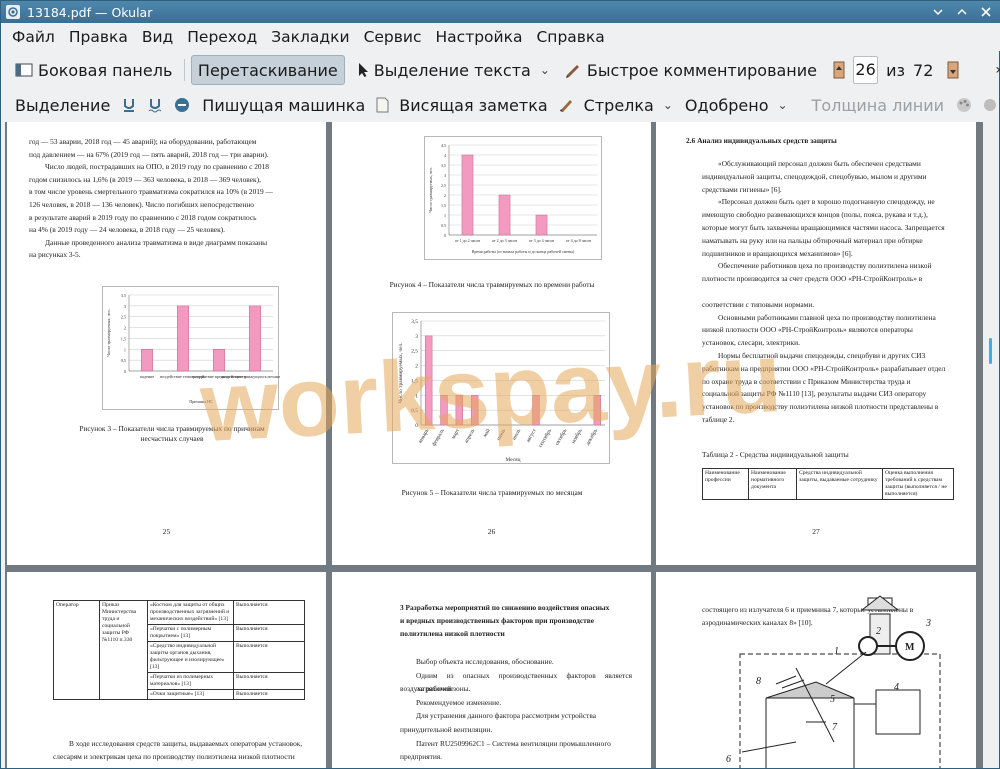  Describe the element at coordinates (222, 37) in the screenshot. I see `menu-go: Переход` at that location.